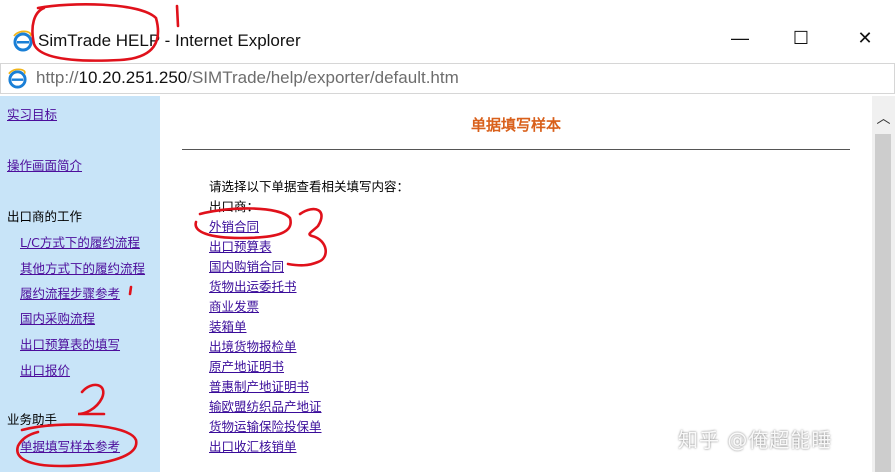 The height and width of the screenshot is (472, 895). What do you see at coordinates (234, 225) in the screenshot?
I see `doc-link: 外销合同` at bounding box center [234, 225].